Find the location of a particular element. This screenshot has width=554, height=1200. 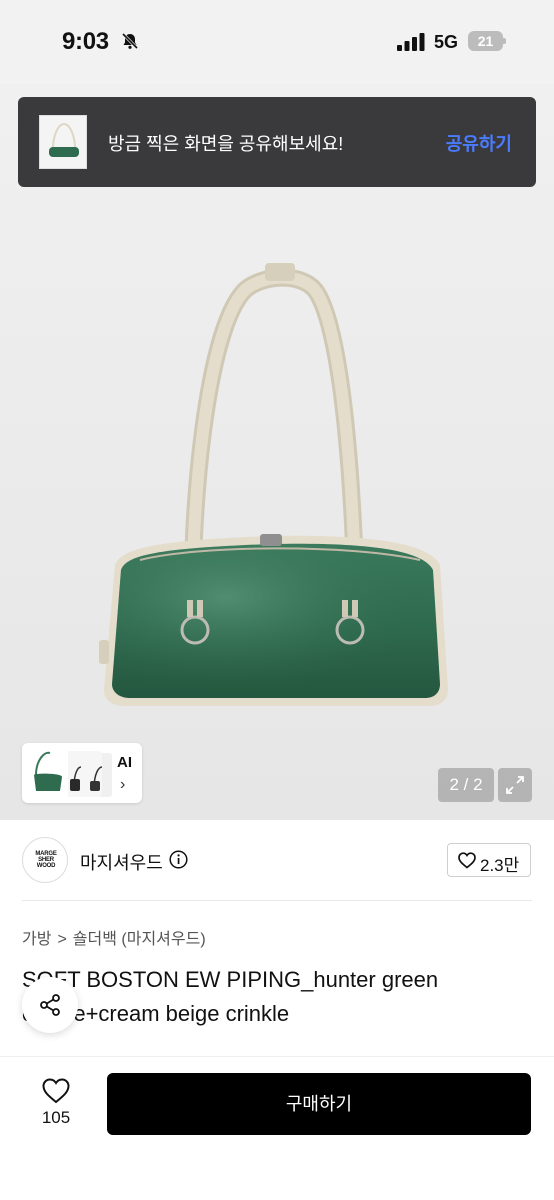

battery-level: 21 is located at coordinates (485, 41).